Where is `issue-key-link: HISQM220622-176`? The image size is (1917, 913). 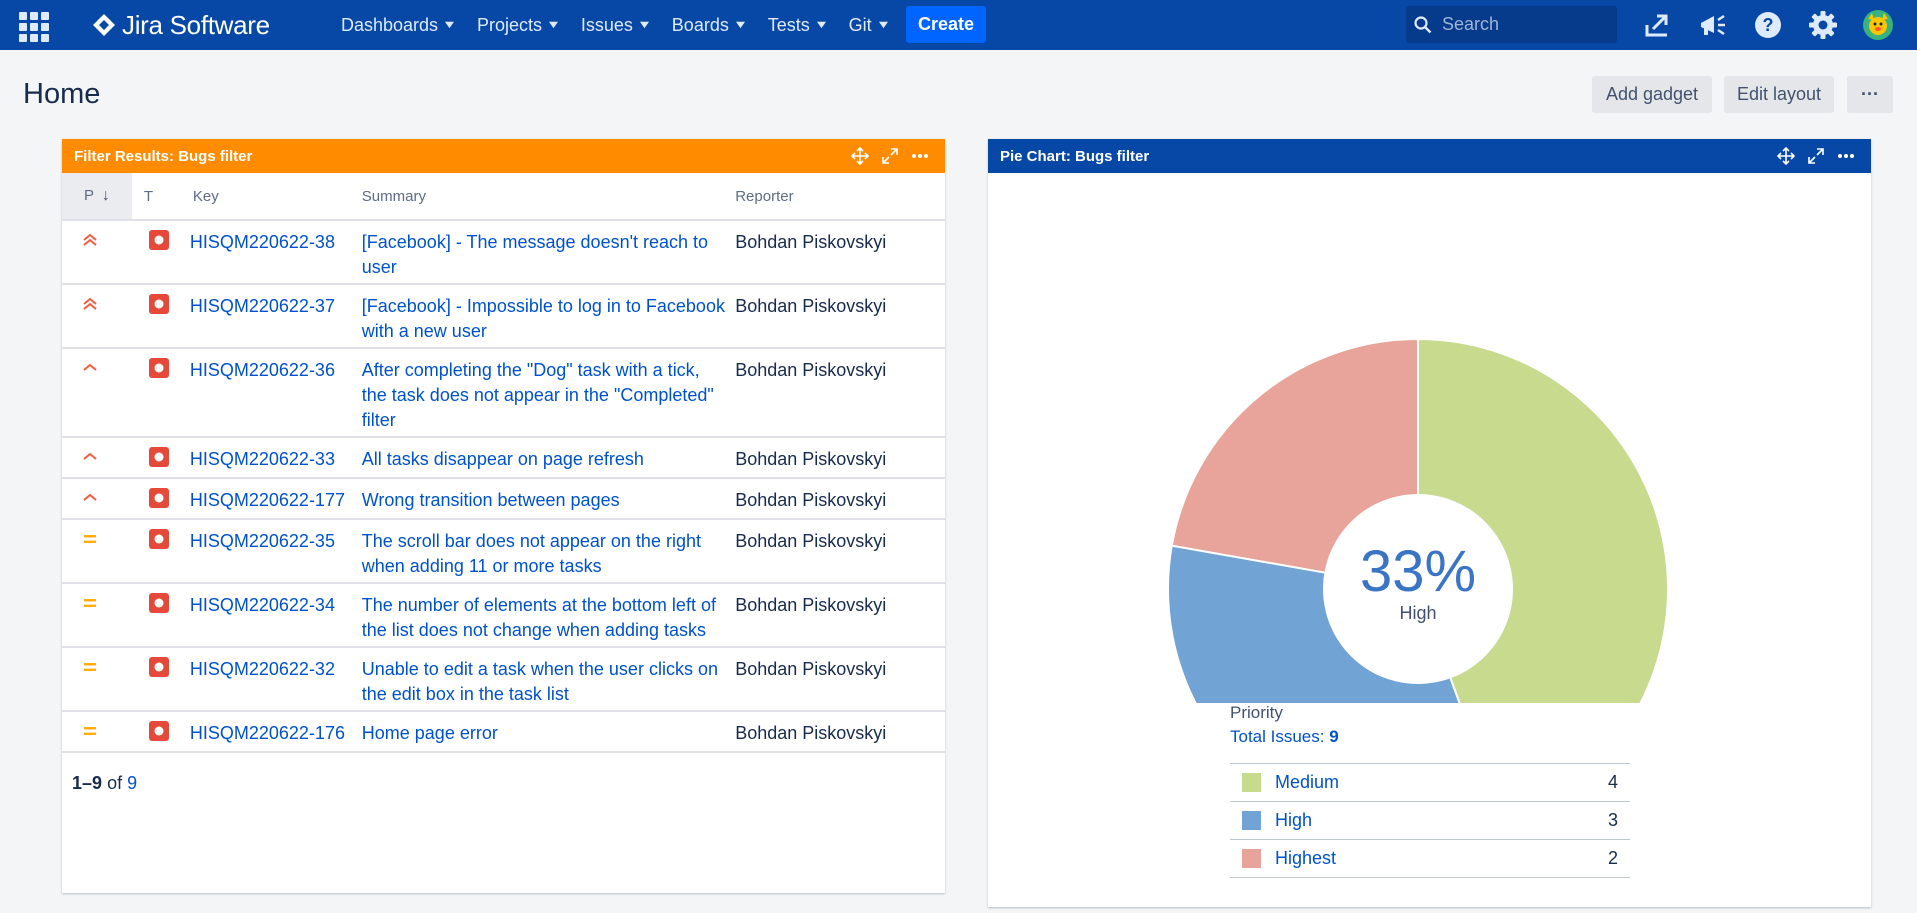
issue-key-link: HISQM220622-176 is located at coordinates (267, 733).